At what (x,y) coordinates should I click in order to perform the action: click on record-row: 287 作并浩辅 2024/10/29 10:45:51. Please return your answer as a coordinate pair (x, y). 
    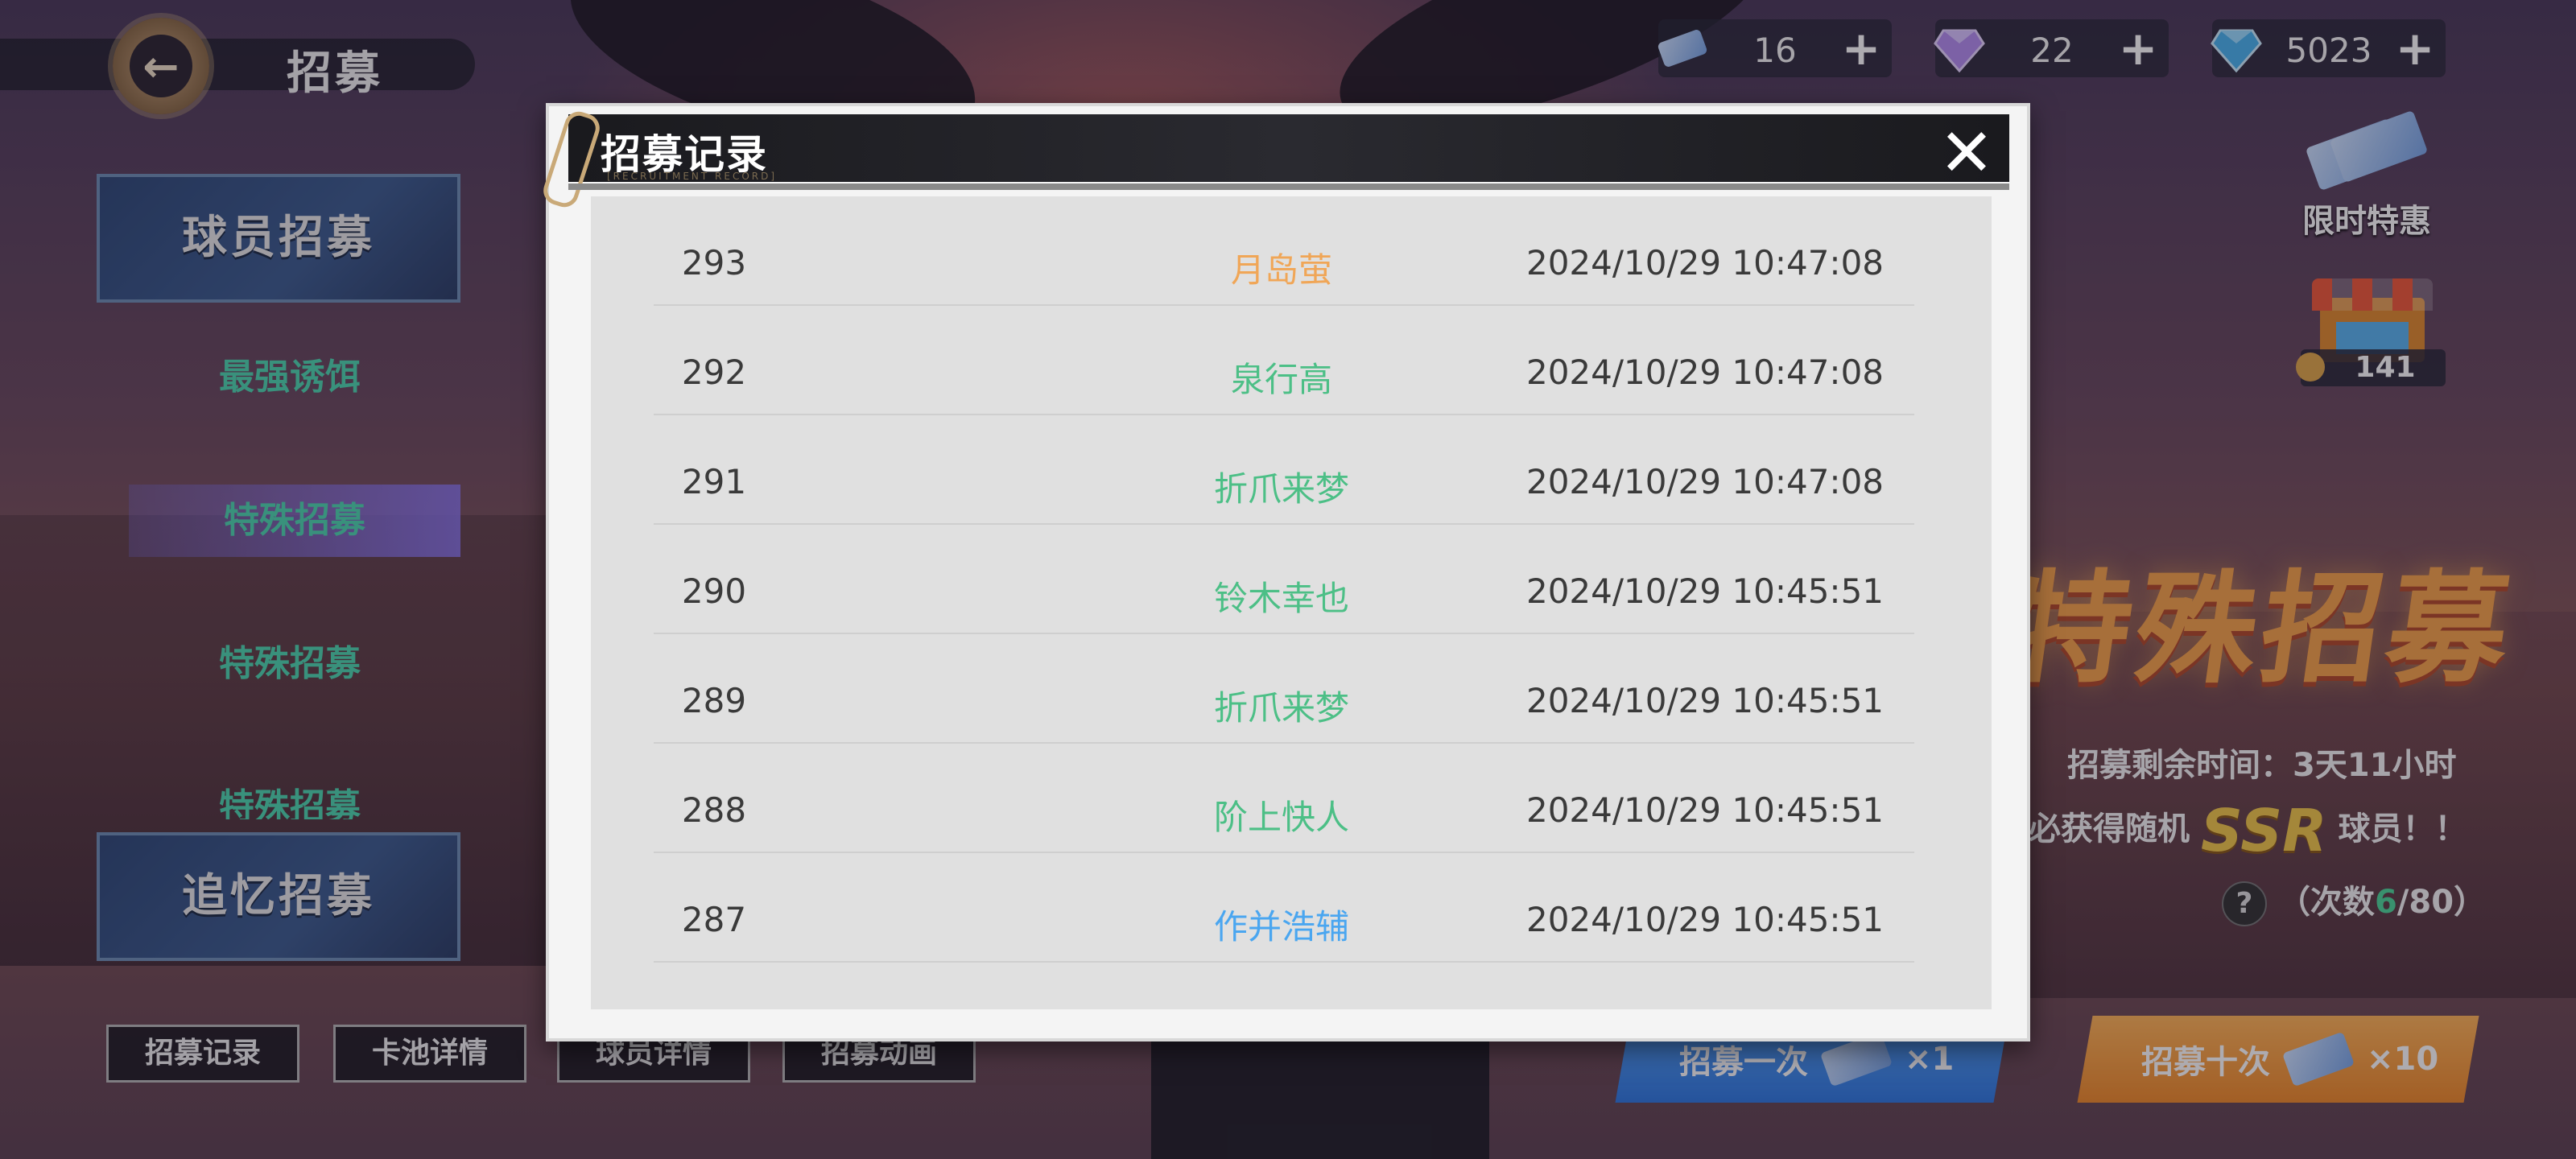
    Looking at the image, I should click on (1284, 908).